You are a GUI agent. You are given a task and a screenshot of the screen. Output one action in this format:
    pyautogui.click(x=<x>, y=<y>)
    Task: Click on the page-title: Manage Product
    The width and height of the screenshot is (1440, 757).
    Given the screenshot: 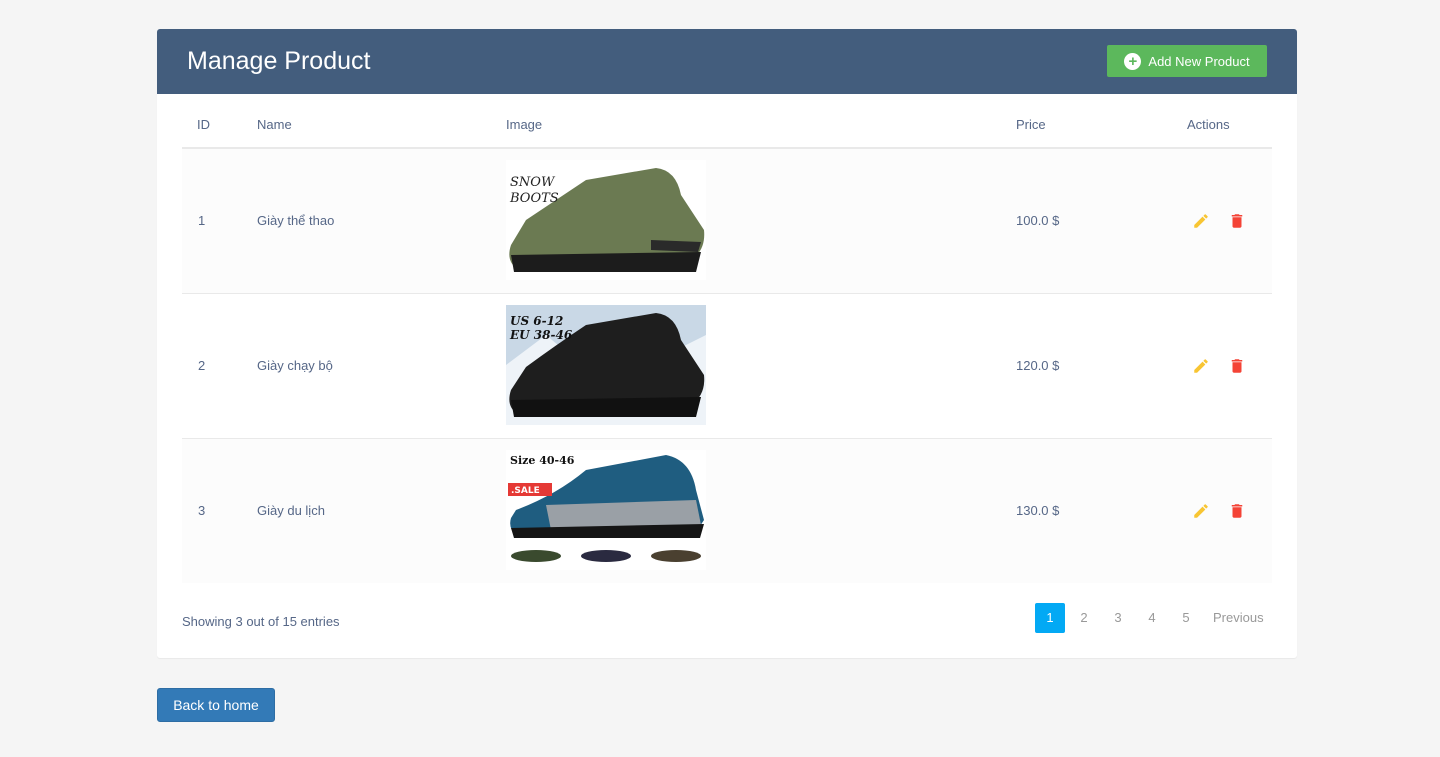 What is the action you would take?
    pyautogui.click(x=279, y=61)
    